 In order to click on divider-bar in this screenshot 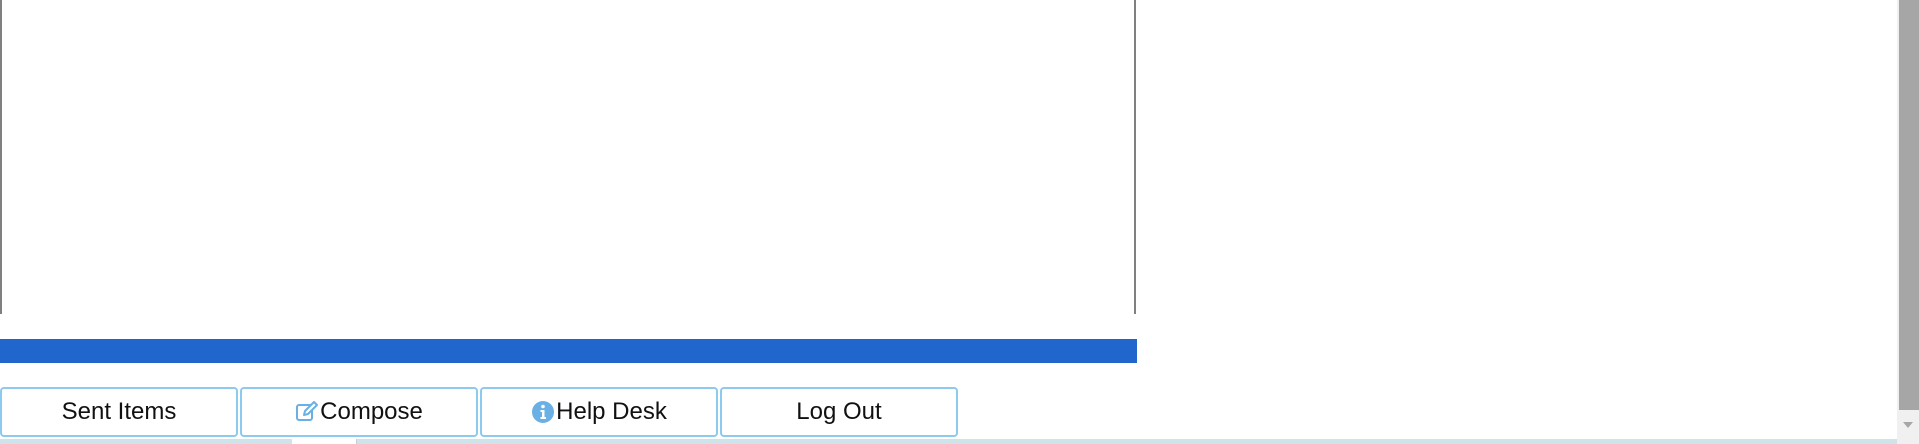, I will do `click(568, 351)`.